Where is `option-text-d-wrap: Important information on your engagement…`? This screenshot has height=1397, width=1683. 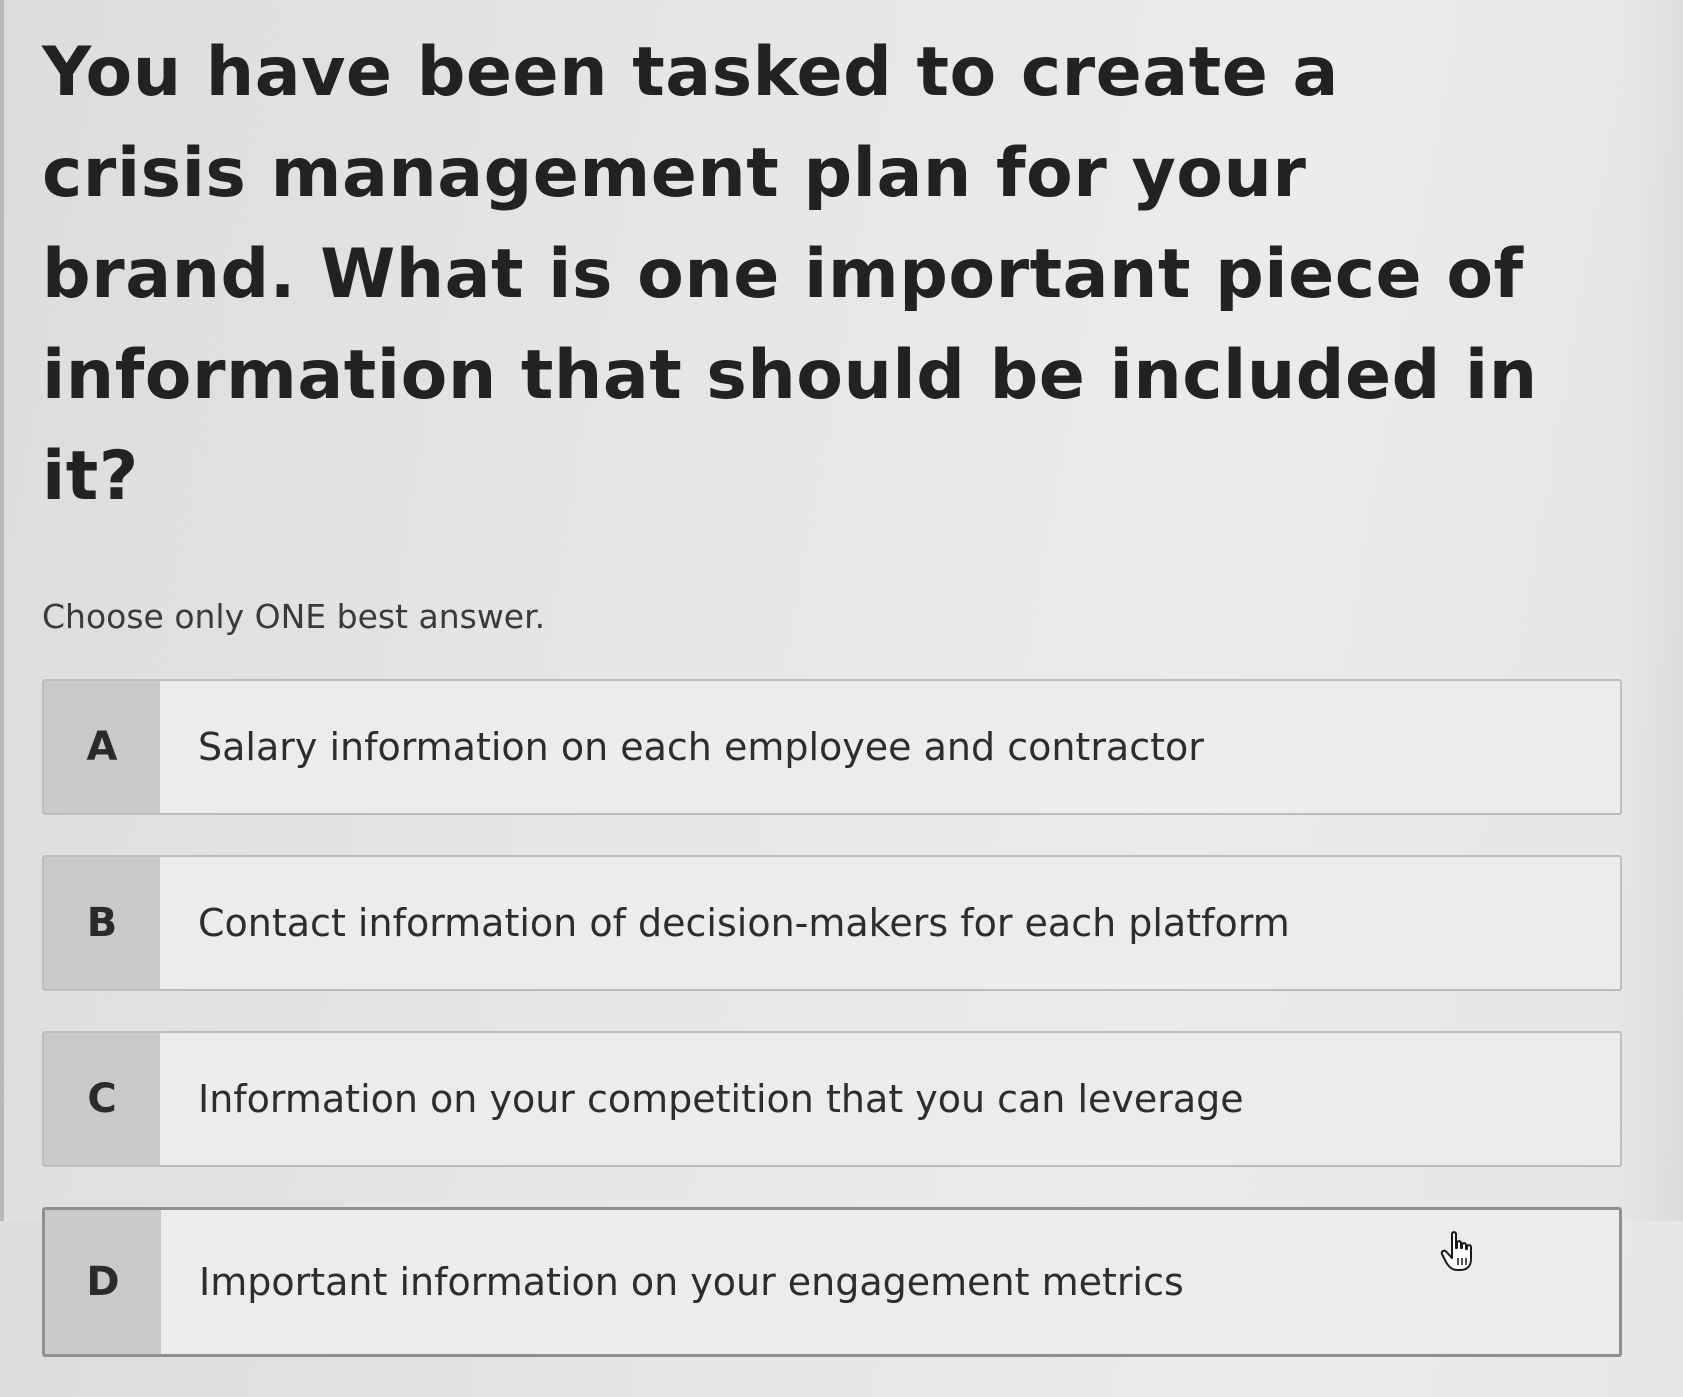
option-text-d-wrap: Important information on your engagement… is located at coordinates (890, 1282).